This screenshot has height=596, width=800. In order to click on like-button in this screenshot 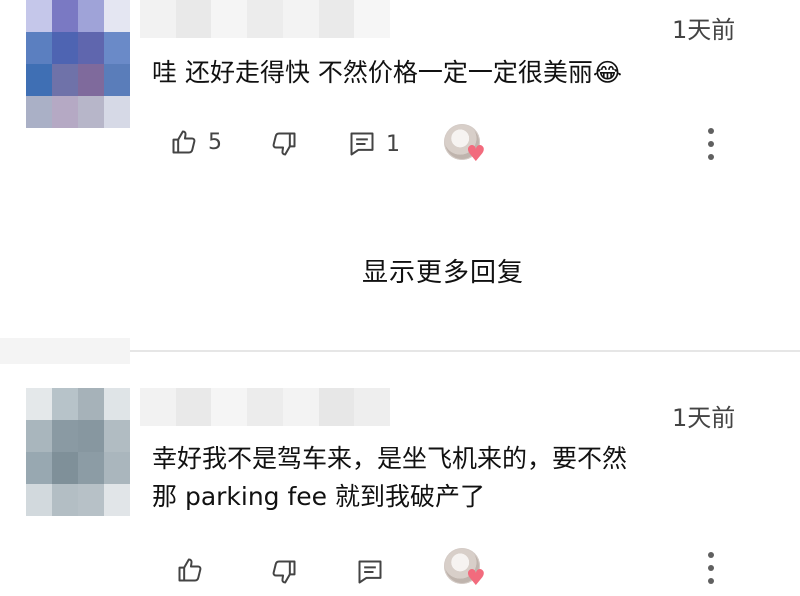, I will do `click(190, 570)`.